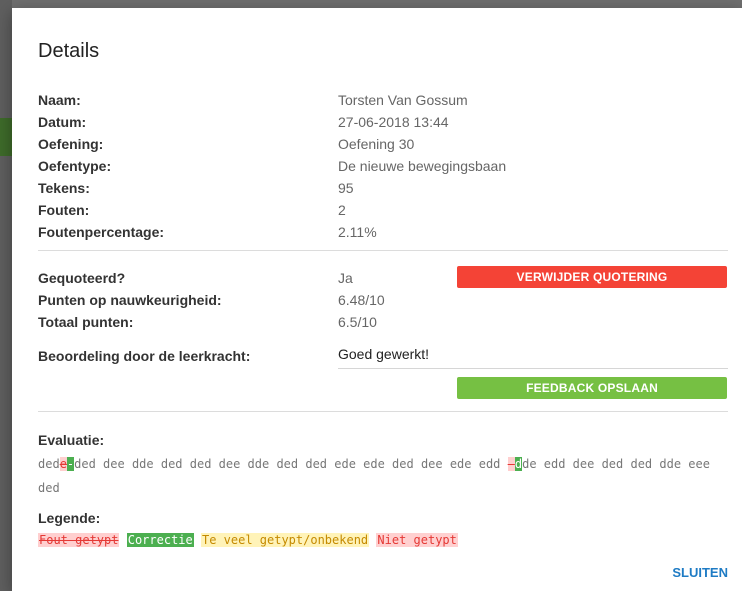 The width and height of the screenshot is (742, 591). Describe the element at coordinates (160, 540) in the screenshot. I see `legend-correctie: Correctie` at that location.